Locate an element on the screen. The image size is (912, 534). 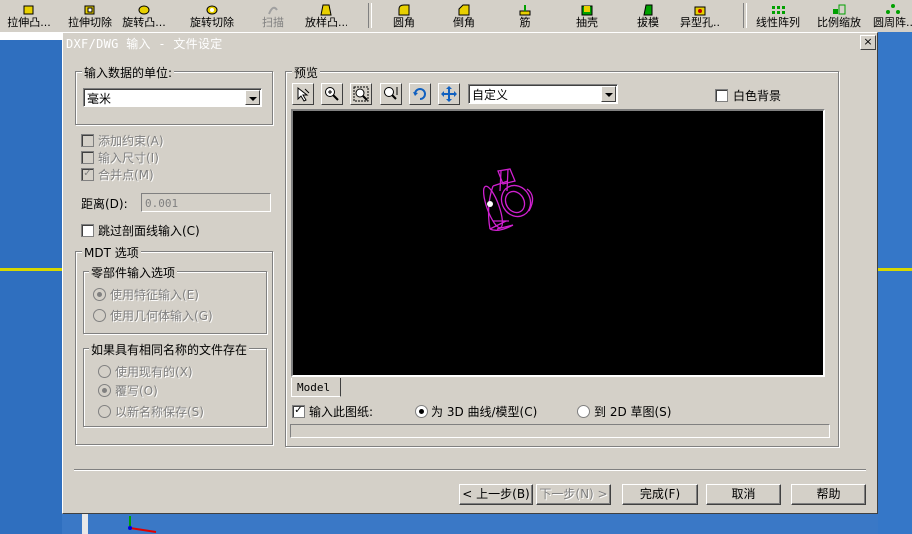
distance-input: 0.001 is located at coordinates (206, 202).